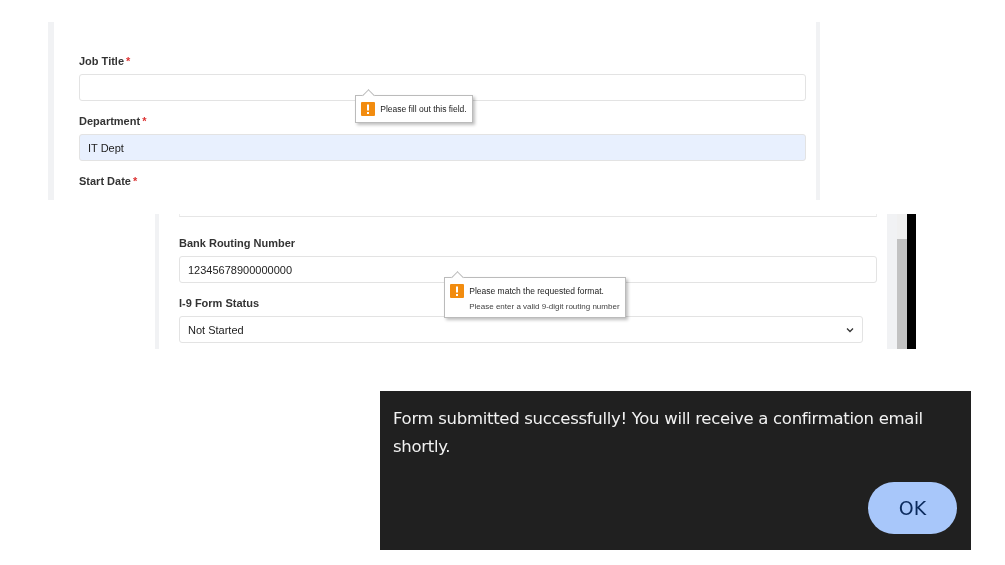 This screenshot has width=1005, height=565. What do you see at coordinates (850, 329) in the screenshot?
I see `chevron-down-icon` at bounding box center [850, 329].